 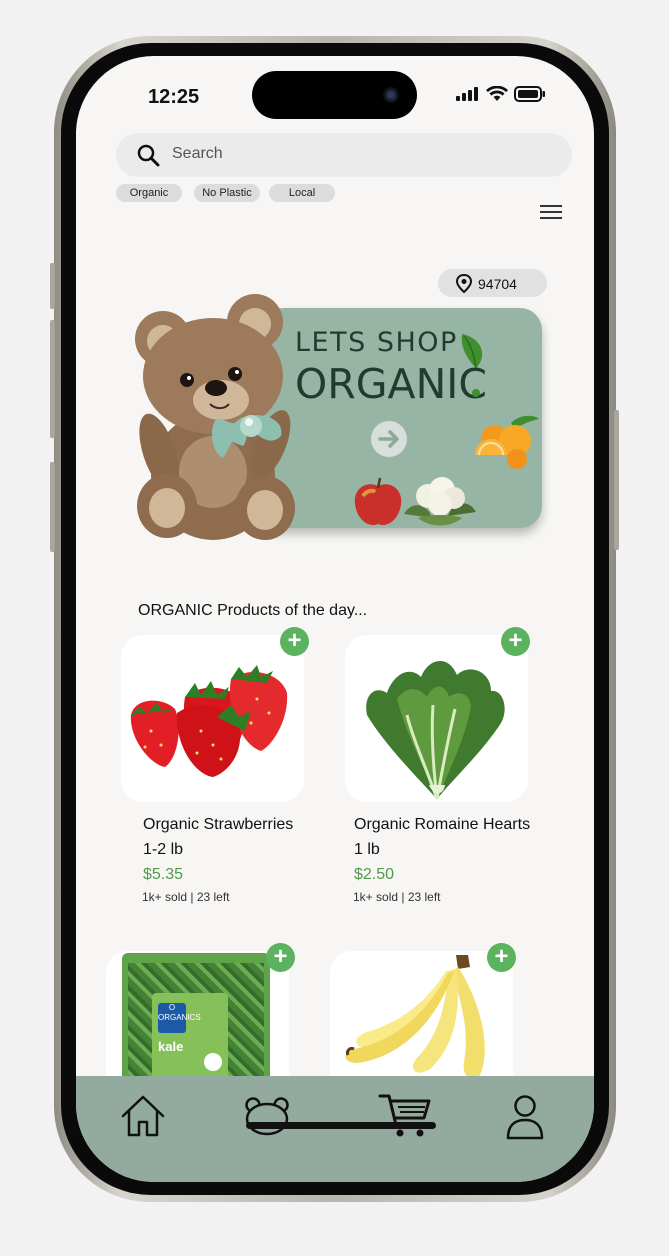 What do you see at coordinates (341, 1125) in the screenshot?
I see `home-indicator` at bounding box center [341, 1125].